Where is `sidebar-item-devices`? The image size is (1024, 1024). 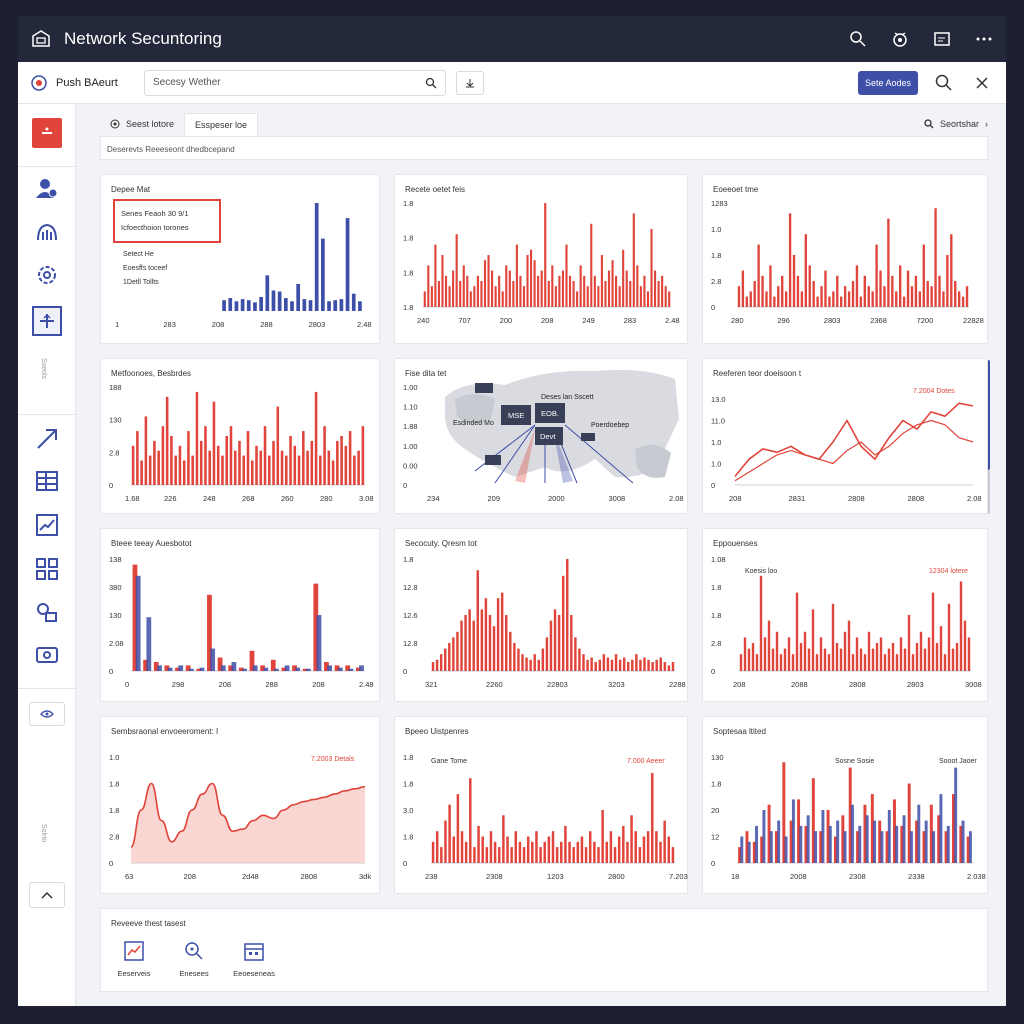 sidebar-item-devices is located at coordinates (47, 569).